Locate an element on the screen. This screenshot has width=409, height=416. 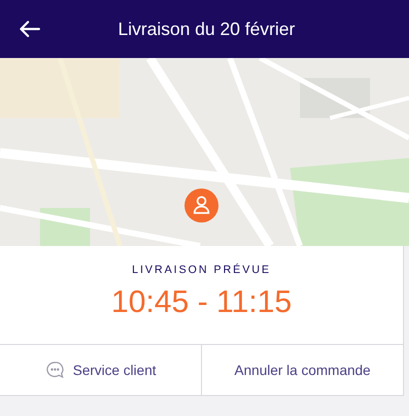
person-pin-icon is located at coordinates (201, 205).